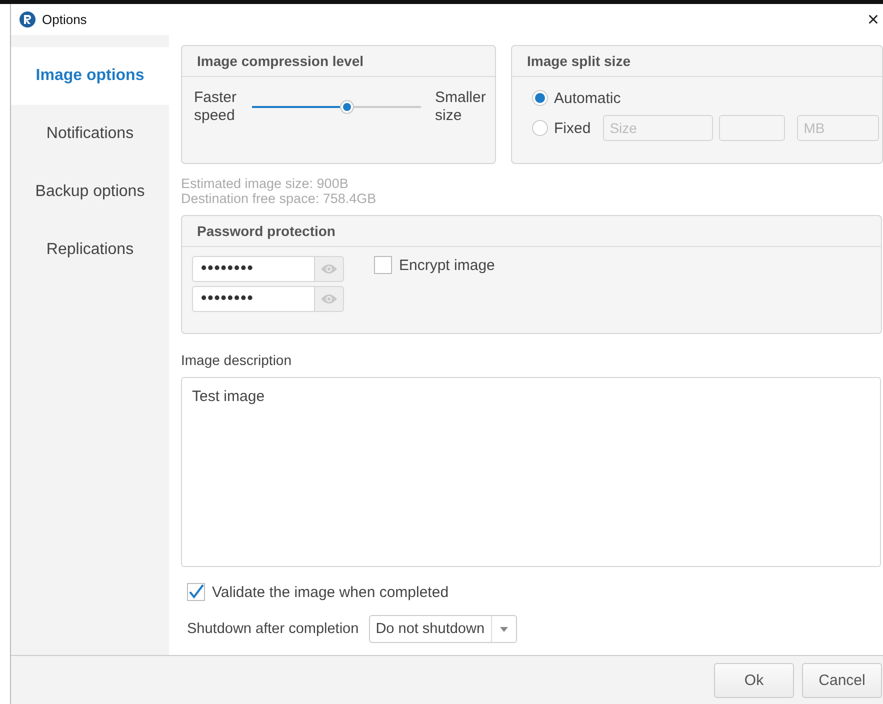 This screenshot has height=704, width=883. What do you see at coordinates (338, 61) in the screenshot?
I see `panel-title: Image compression level` at bounding box center [338, 61].